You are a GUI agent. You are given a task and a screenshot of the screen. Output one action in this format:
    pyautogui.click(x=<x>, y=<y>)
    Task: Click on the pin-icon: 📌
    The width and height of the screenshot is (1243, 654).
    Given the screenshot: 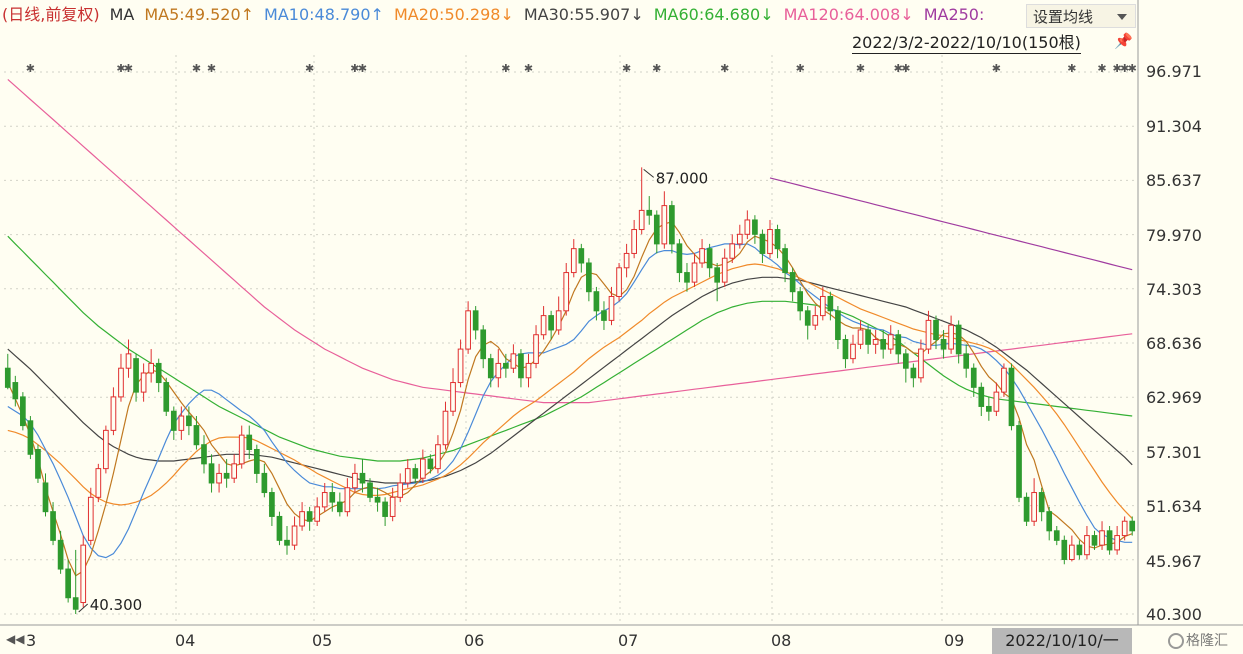 What is the action you would take?
    pyautogui.click(x=1123, y=41)
    